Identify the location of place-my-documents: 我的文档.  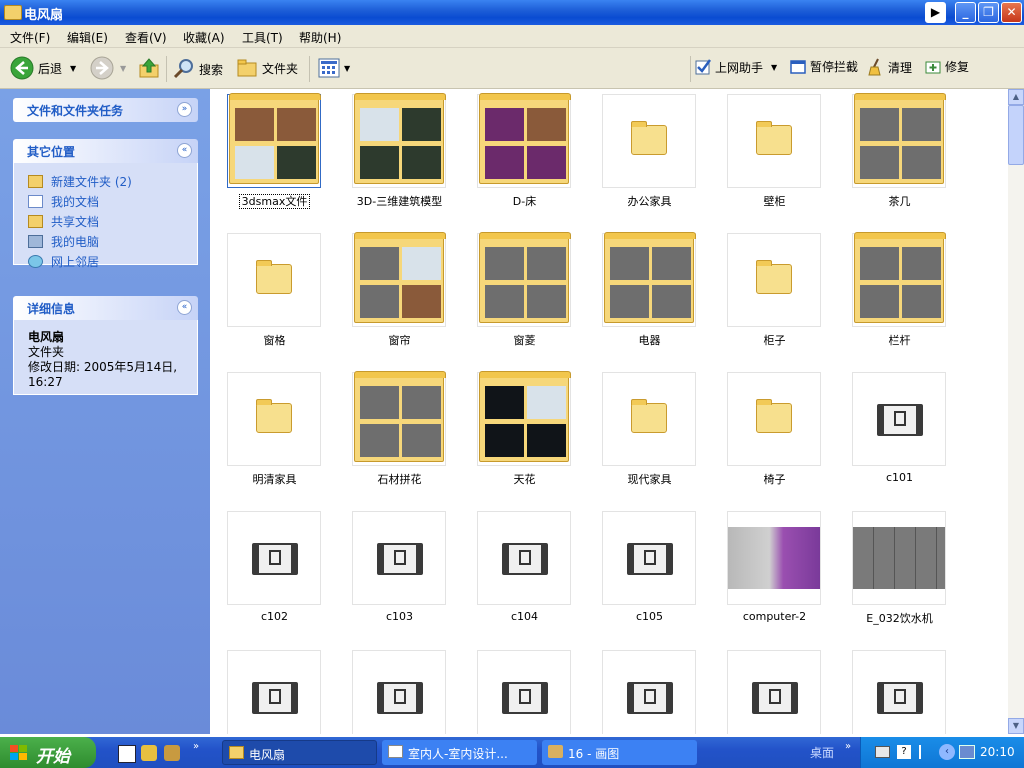
(112, 201).